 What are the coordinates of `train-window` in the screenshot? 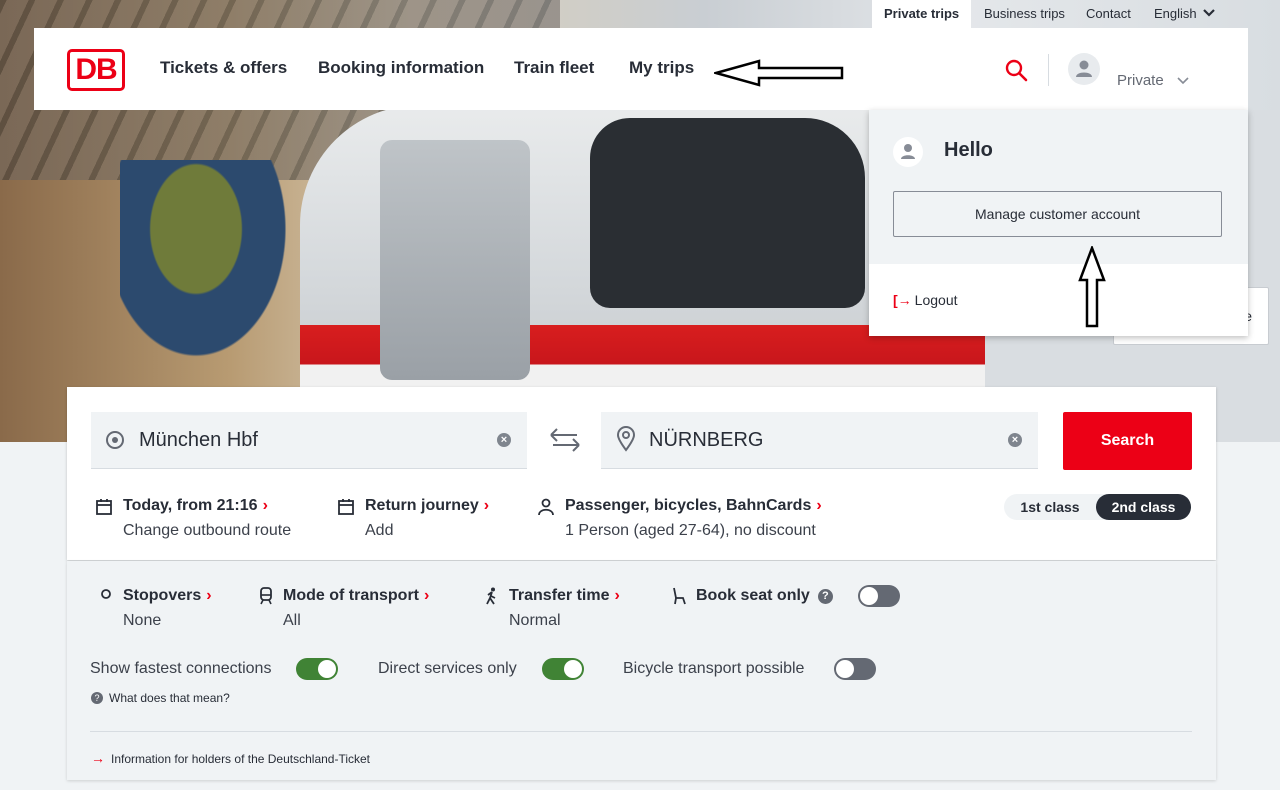 It's located at (727, 213).